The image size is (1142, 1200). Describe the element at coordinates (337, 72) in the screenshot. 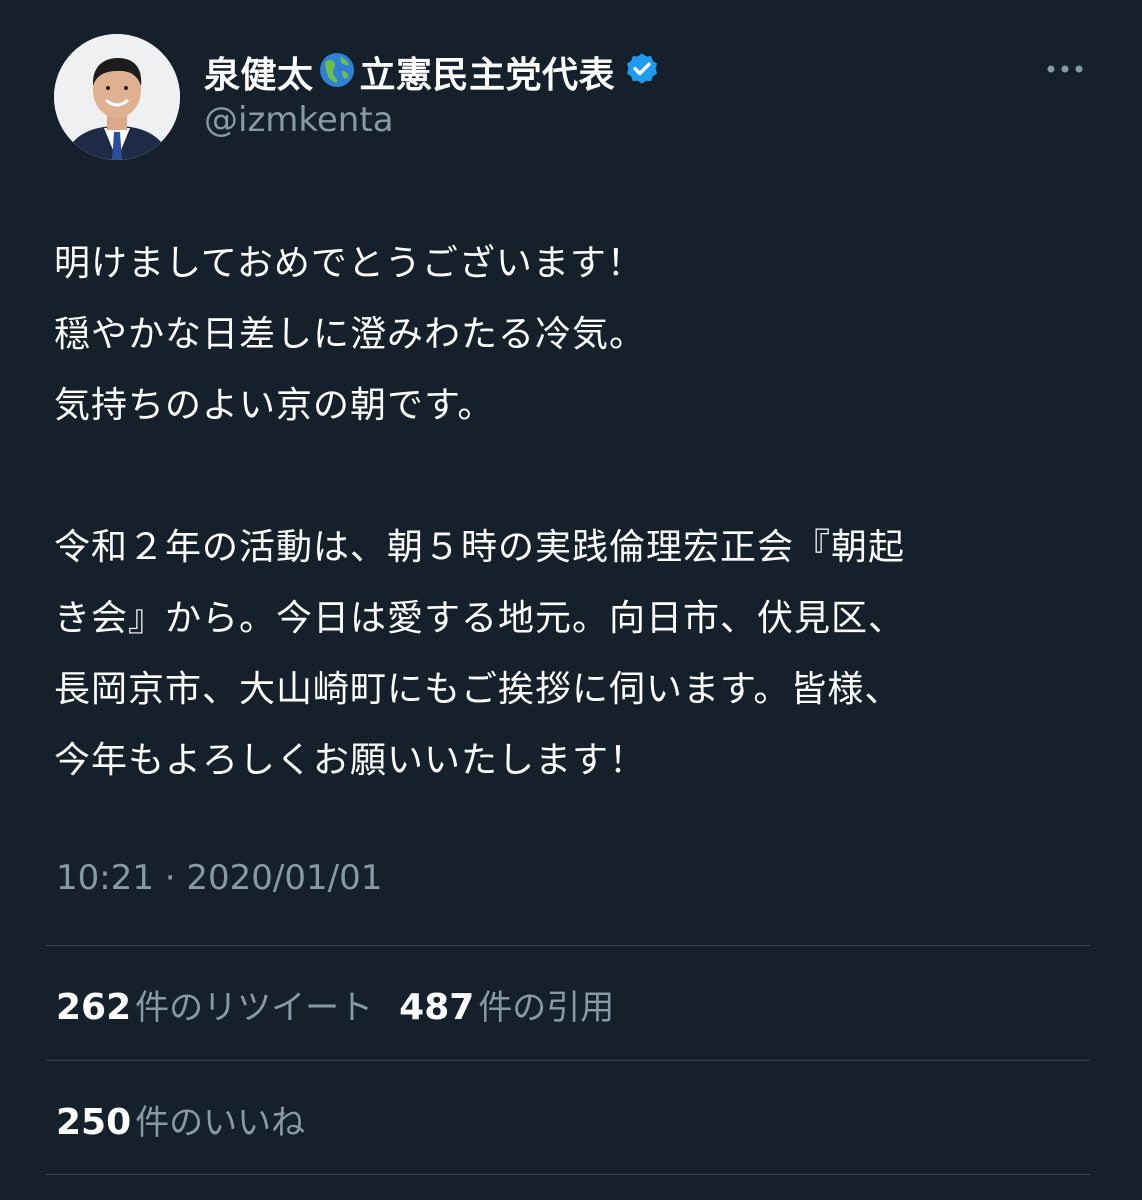

I see `globe-icon` at that location.